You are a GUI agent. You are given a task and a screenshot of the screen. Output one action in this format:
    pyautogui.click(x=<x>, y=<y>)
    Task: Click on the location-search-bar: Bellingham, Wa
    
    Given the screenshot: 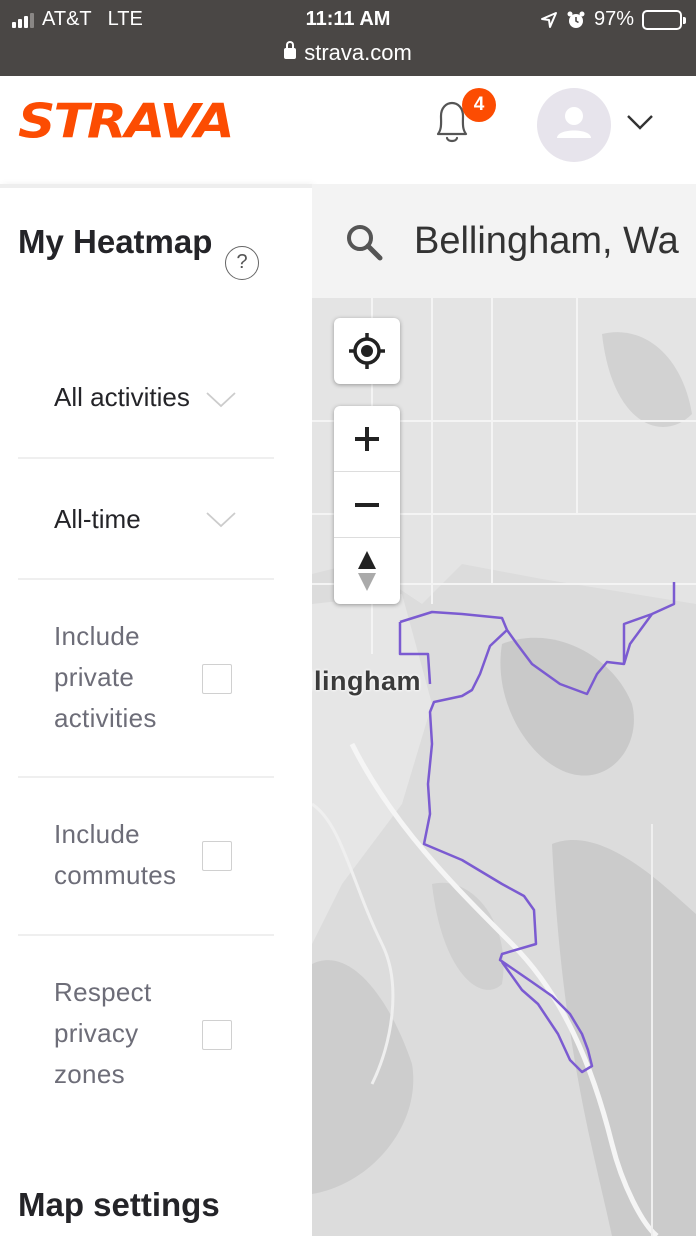 What is the action you would take?
    pyautogui.click(x=504, y=241)
    